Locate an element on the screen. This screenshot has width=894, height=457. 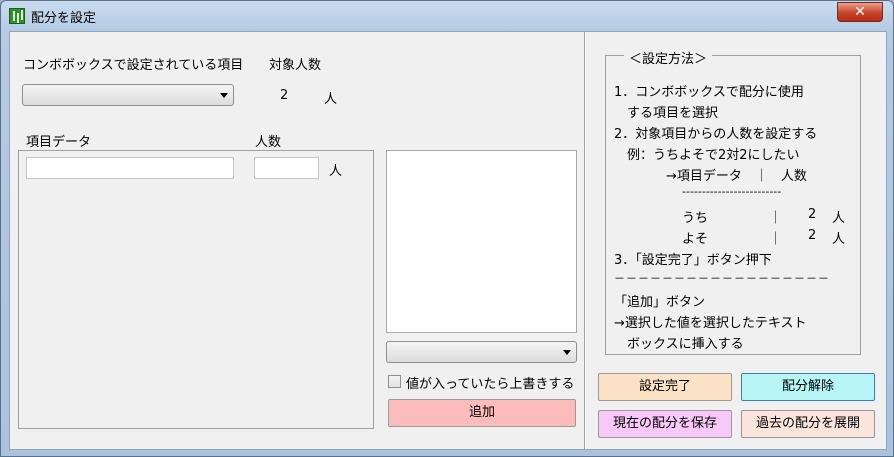
value-listbox is located at coordinates (481, 241).